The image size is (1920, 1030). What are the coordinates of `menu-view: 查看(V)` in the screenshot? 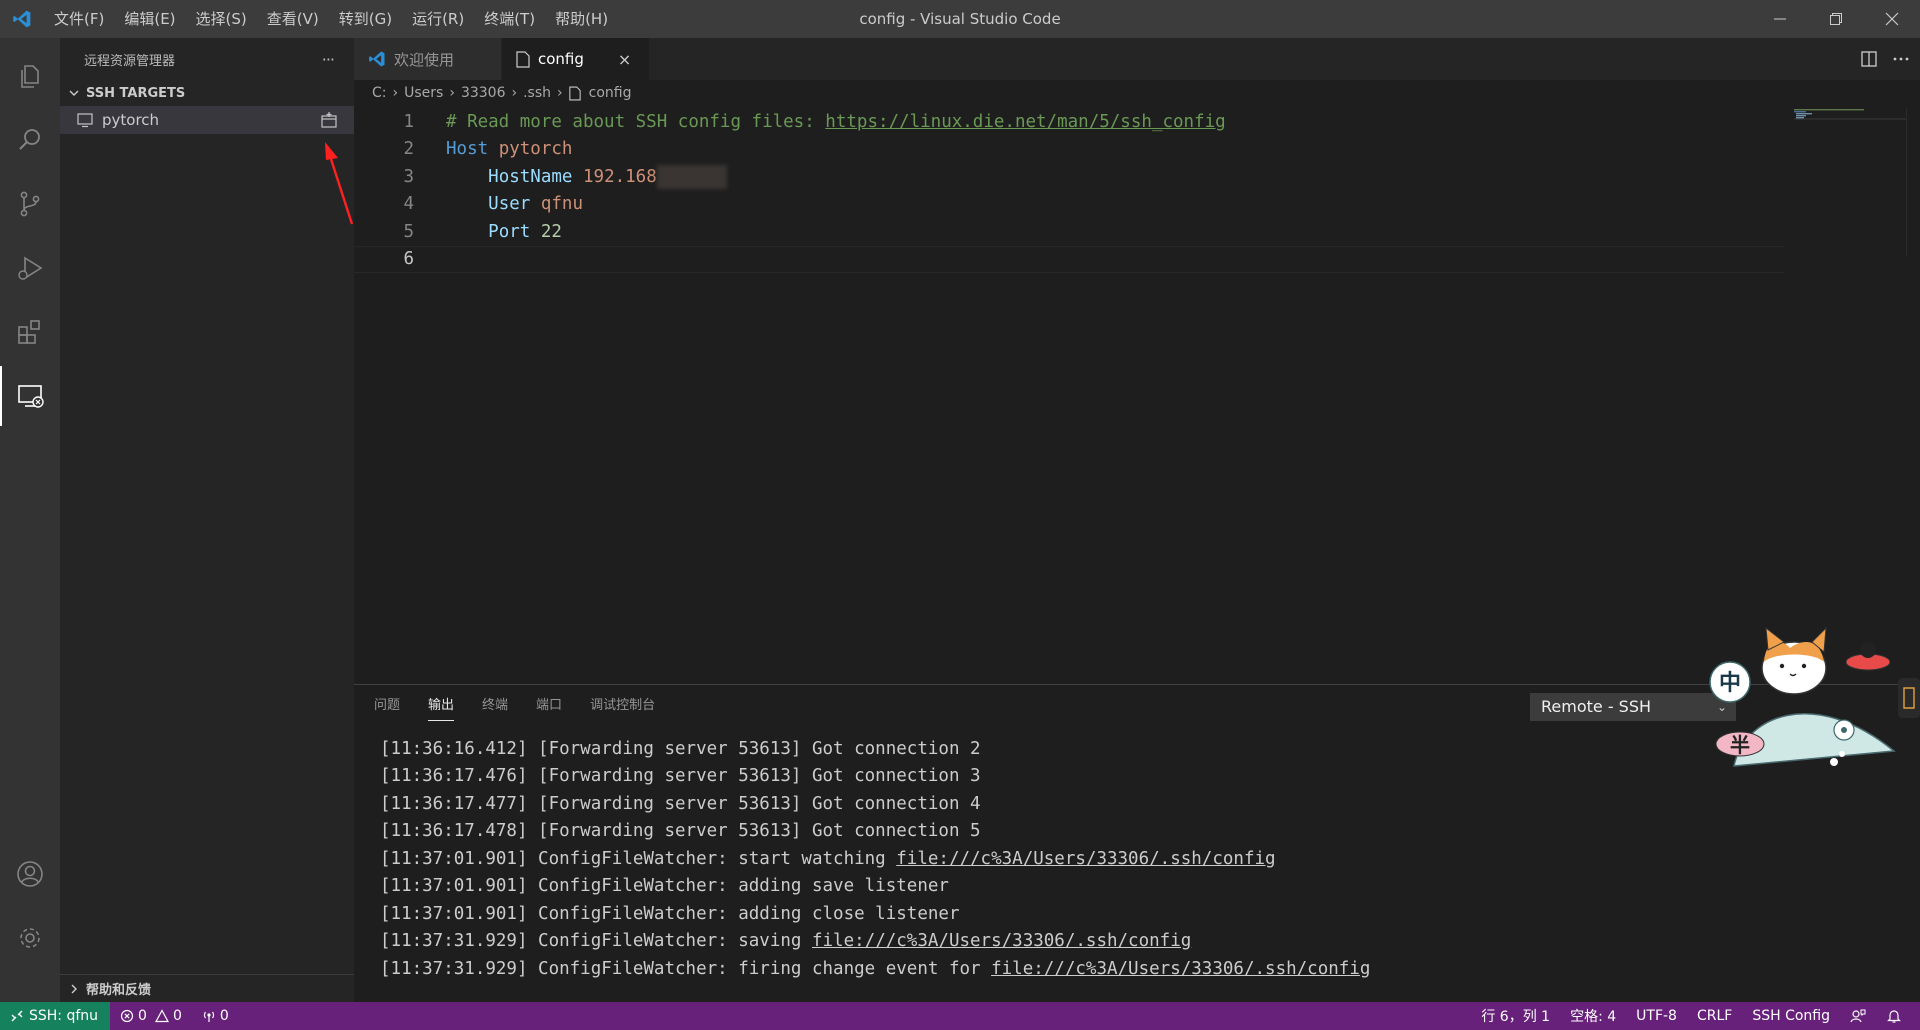 It's located at (293, 19).